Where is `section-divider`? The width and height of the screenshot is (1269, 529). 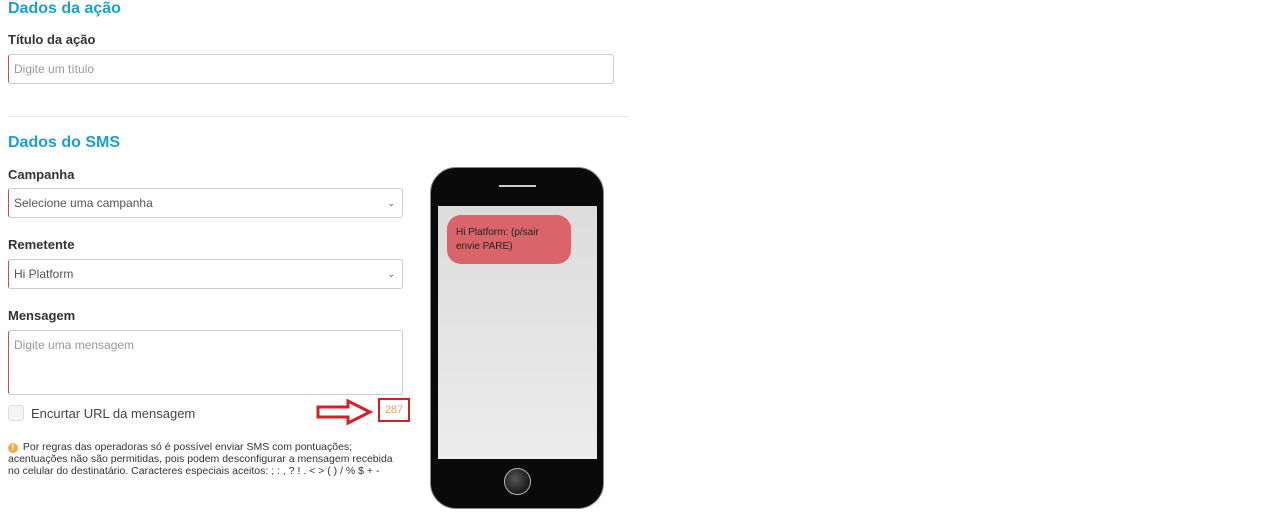
section-divider is located at coordinates (318, 116).